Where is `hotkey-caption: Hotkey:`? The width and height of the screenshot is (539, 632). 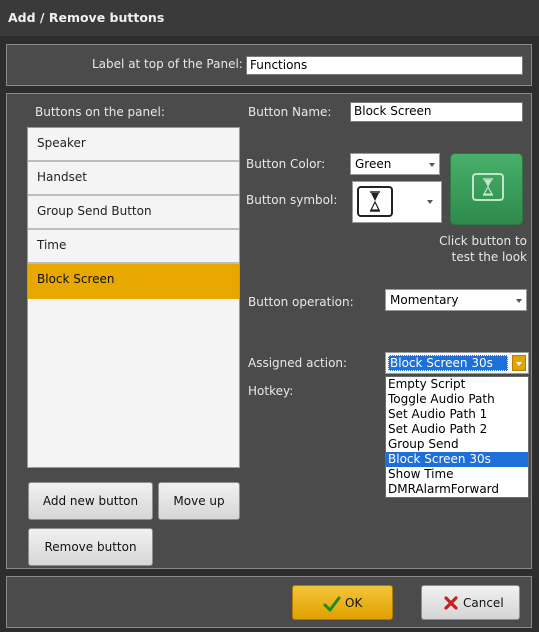
hotkey-caption: Hotkey: is located at coordinates (271, 391).